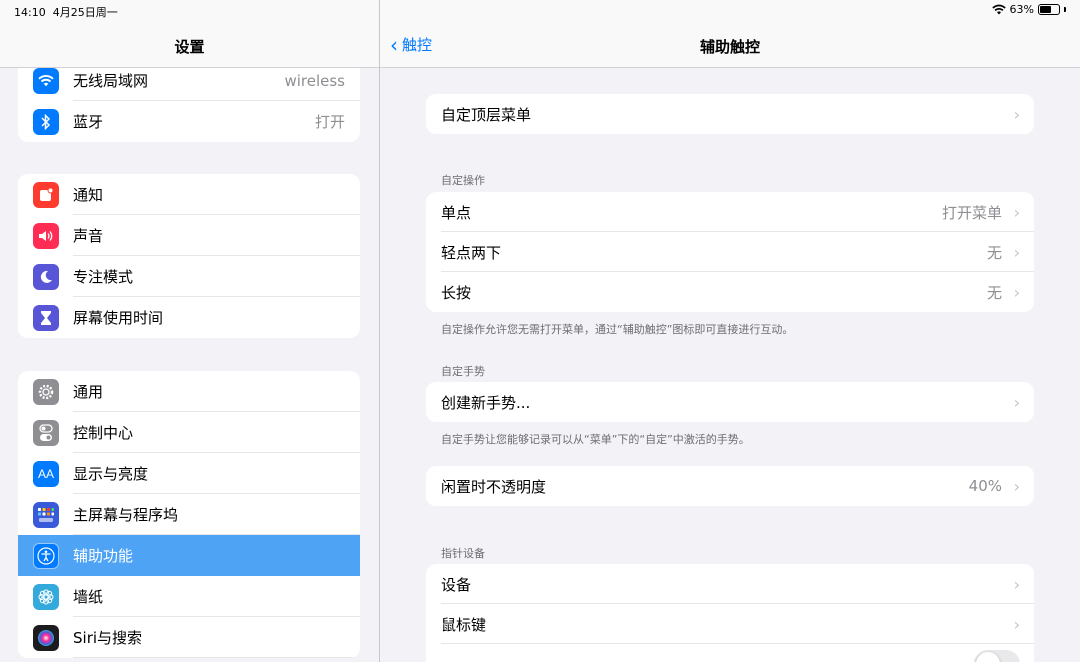  What do you see at coordinates (46, 432) in the screenshot?
I see `toggles-icon` at bounding box center [46, 432].